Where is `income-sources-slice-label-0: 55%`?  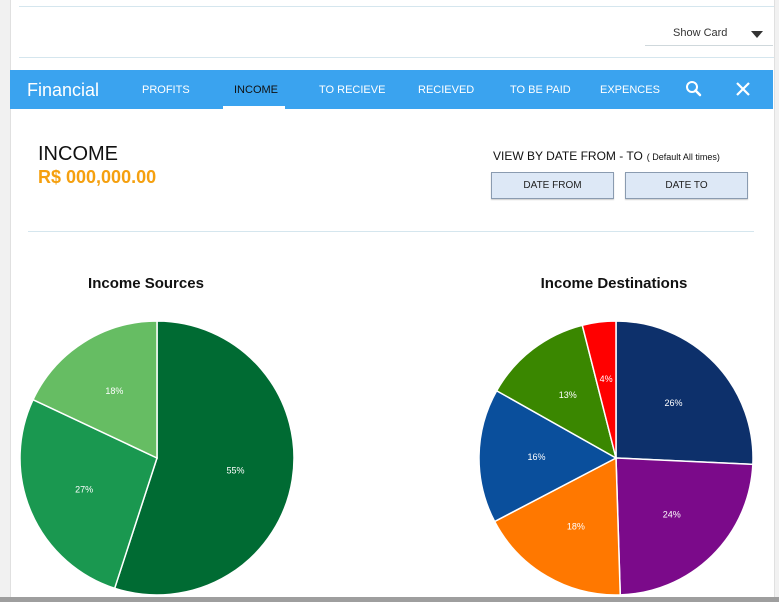
income-sources-slice-label-0: 55% is located at coordinates (235, 470).